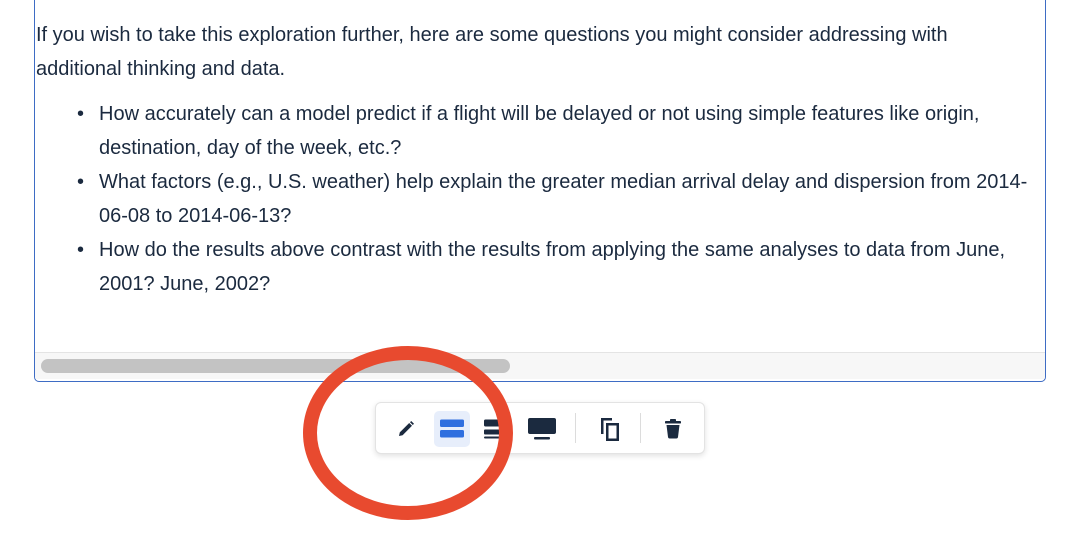 This screenshot has height=558, width=1074. I want to click on horizontal-scrollbar, so click(540, 365).